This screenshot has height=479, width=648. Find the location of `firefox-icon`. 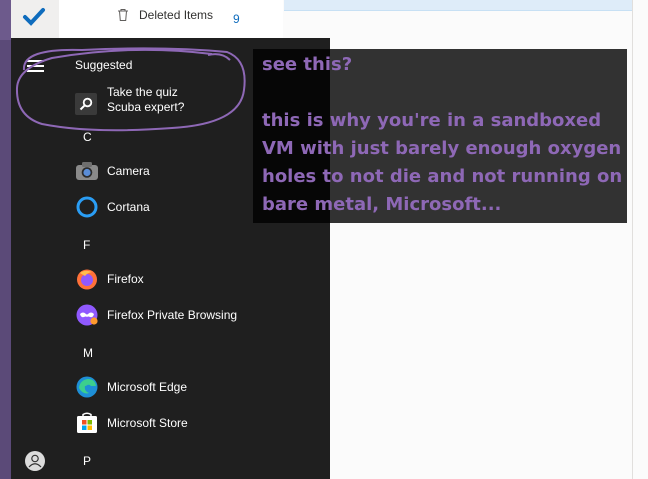

firefox-icon is located at coordinates (87, 279).